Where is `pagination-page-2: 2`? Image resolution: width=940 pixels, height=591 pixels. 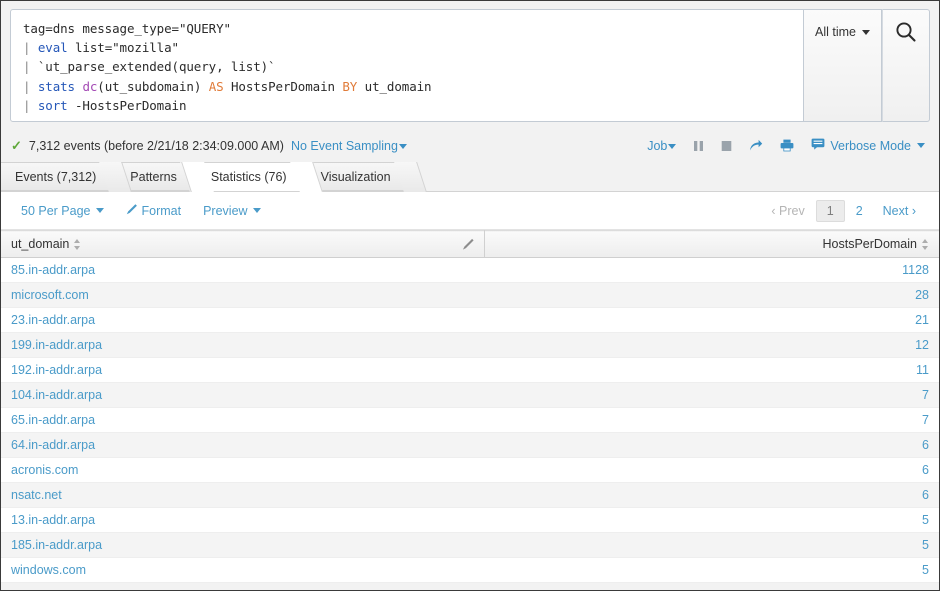
pagination-page-2: 2 is located at coordinates (859, 211).